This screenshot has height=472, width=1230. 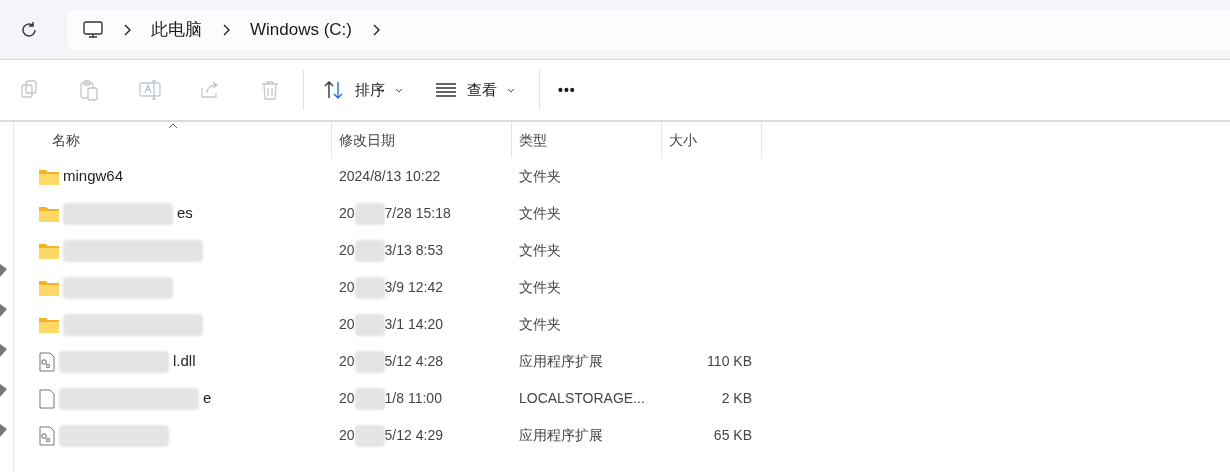 What do you see at coordinates (712, 140) in the screenshot?
I see `column-header: 大小` at bounding box center [712, 140].